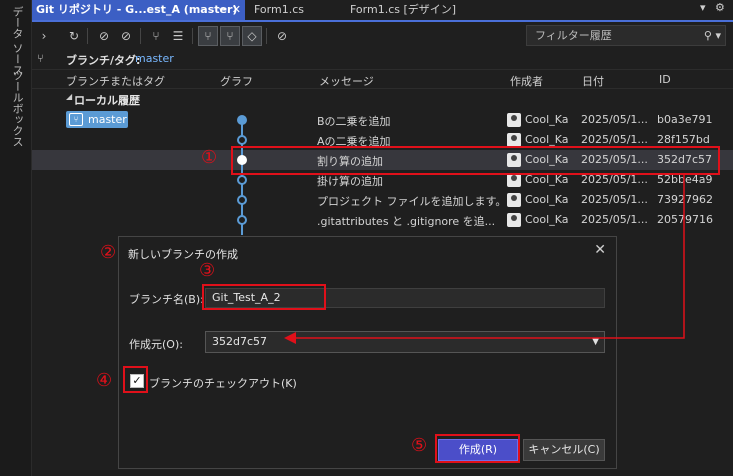  I want to click on annotation-number: ③, so click(207, 270).